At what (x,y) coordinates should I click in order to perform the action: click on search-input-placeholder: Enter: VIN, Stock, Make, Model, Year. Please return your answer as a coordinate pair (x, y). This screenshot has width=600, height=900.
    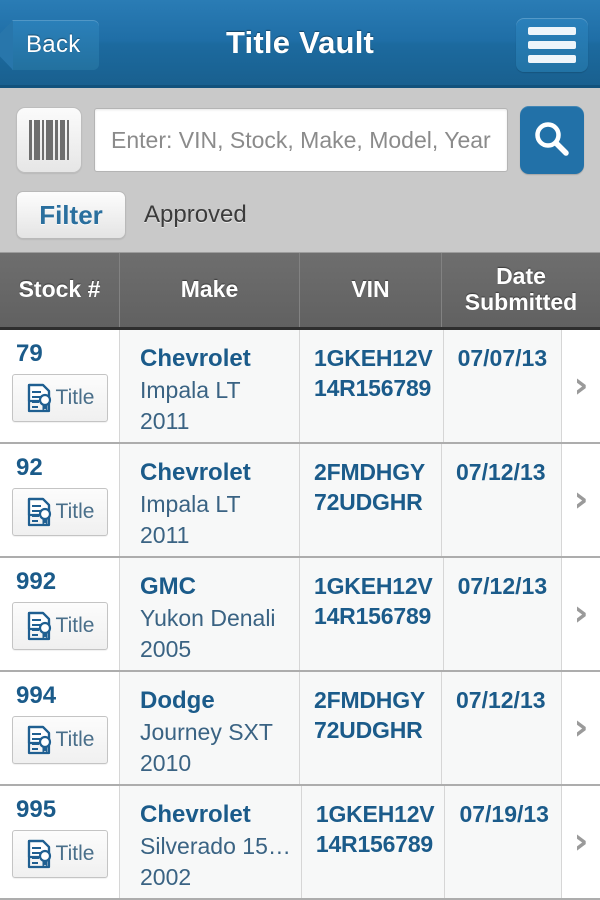
    Looking at the image, I should click on (301, 139).